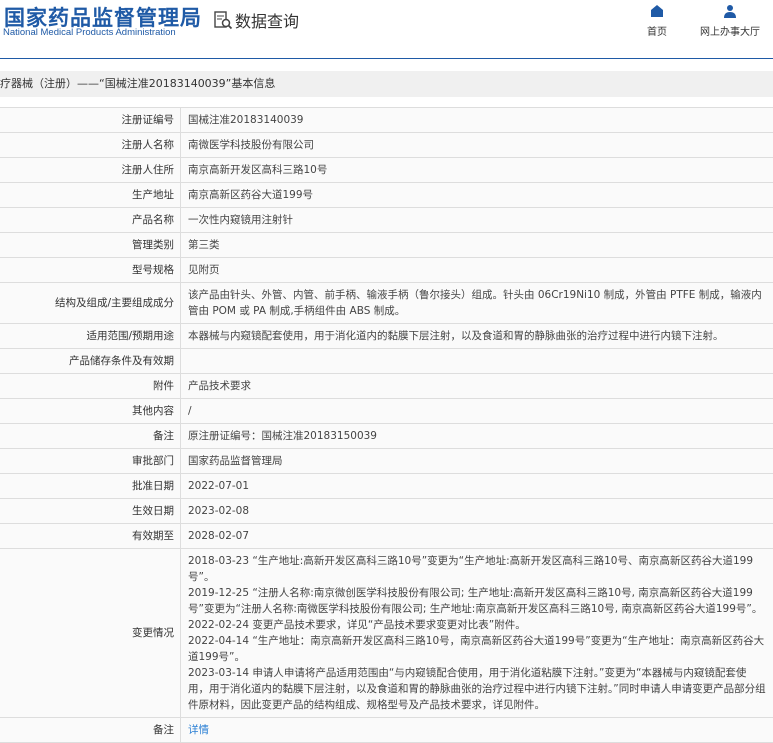  I want to click on table-row: 管理类别第三类, so click(386, 245).